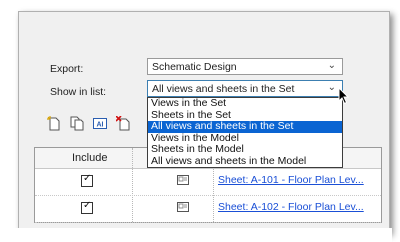 This screenshot has height=242, width=400. I want to click on show-in-list-value: All views and sheets in the Set, so click(223, 89).